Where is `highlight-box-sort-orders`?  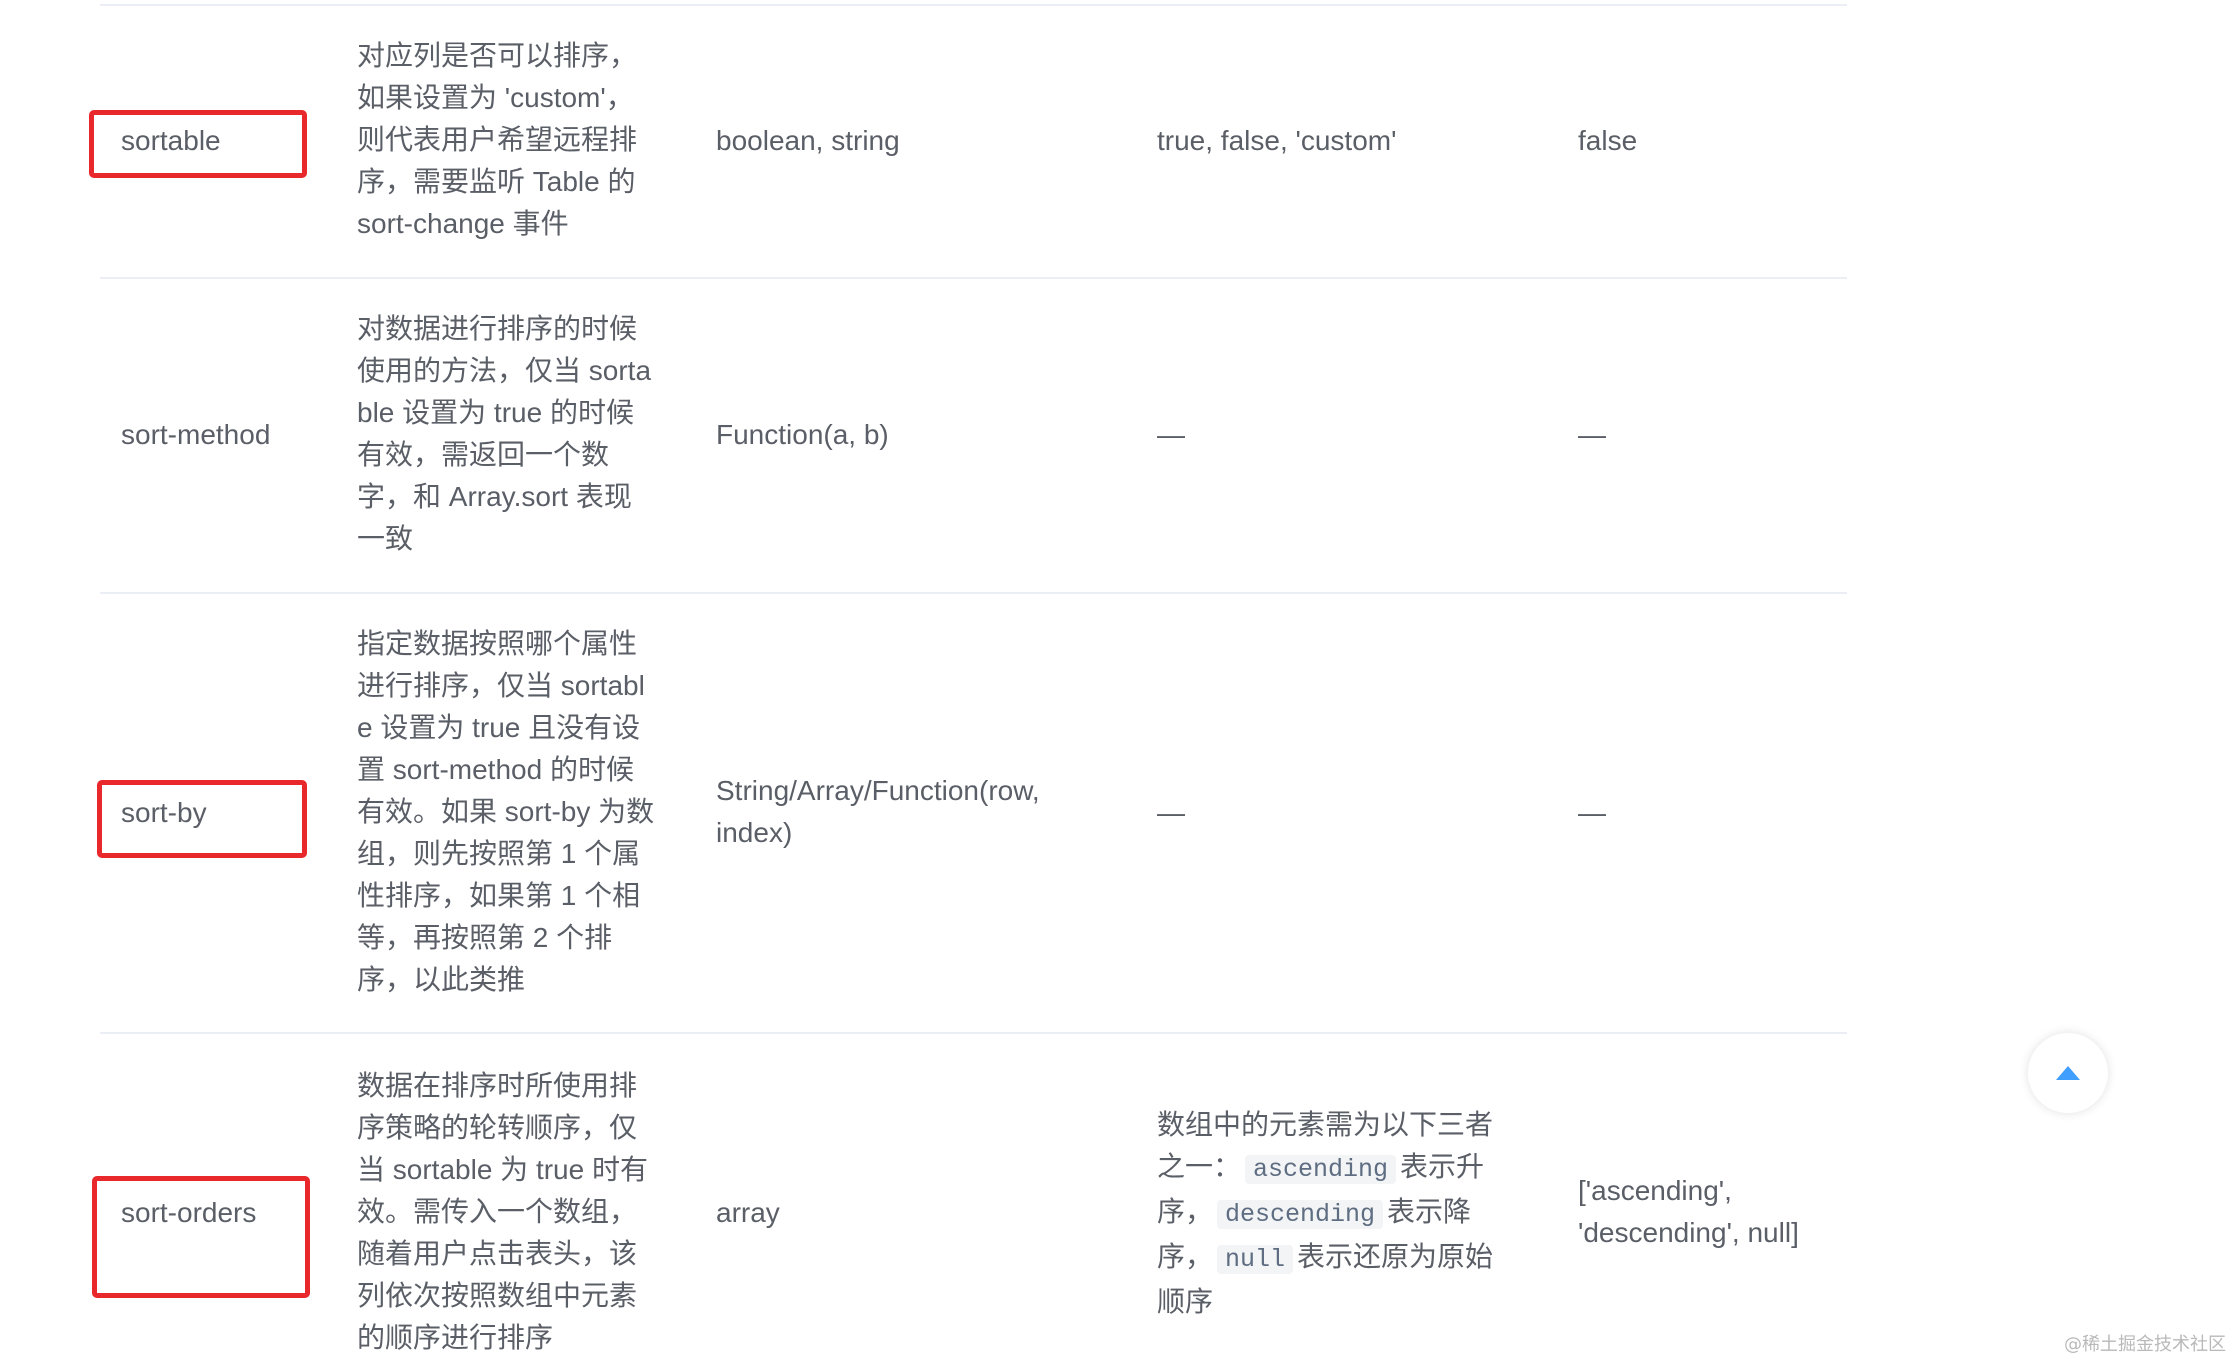
highlight-box-sort-orders is located at coordinates (201, 1237).